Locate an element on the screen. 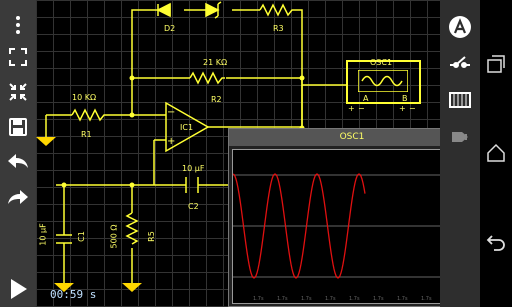  back-button is located at coordinates (496, 242).